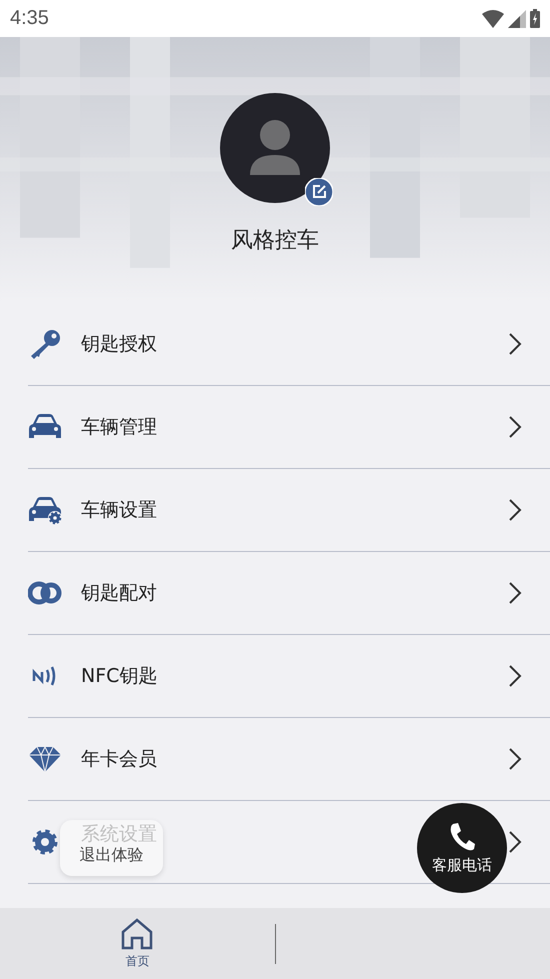 Image resolution: width=550 pixels, height=979 pixels. I want to click on edit-icon, so click(319, 192).